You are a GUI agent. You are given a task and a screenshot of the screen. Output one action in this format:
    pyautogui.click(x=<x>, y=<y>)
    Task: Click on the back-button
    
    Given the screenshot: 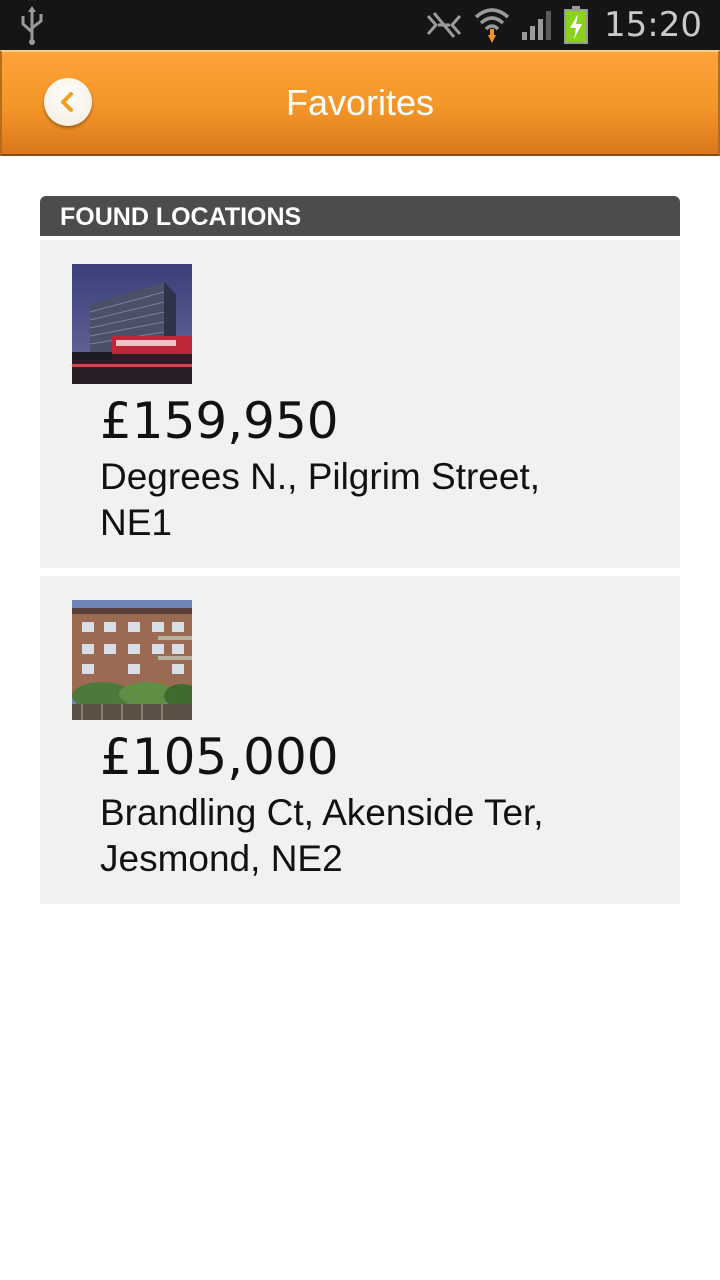 What is the action you would take?
    pyautogui.click(x=68, y=102)
    